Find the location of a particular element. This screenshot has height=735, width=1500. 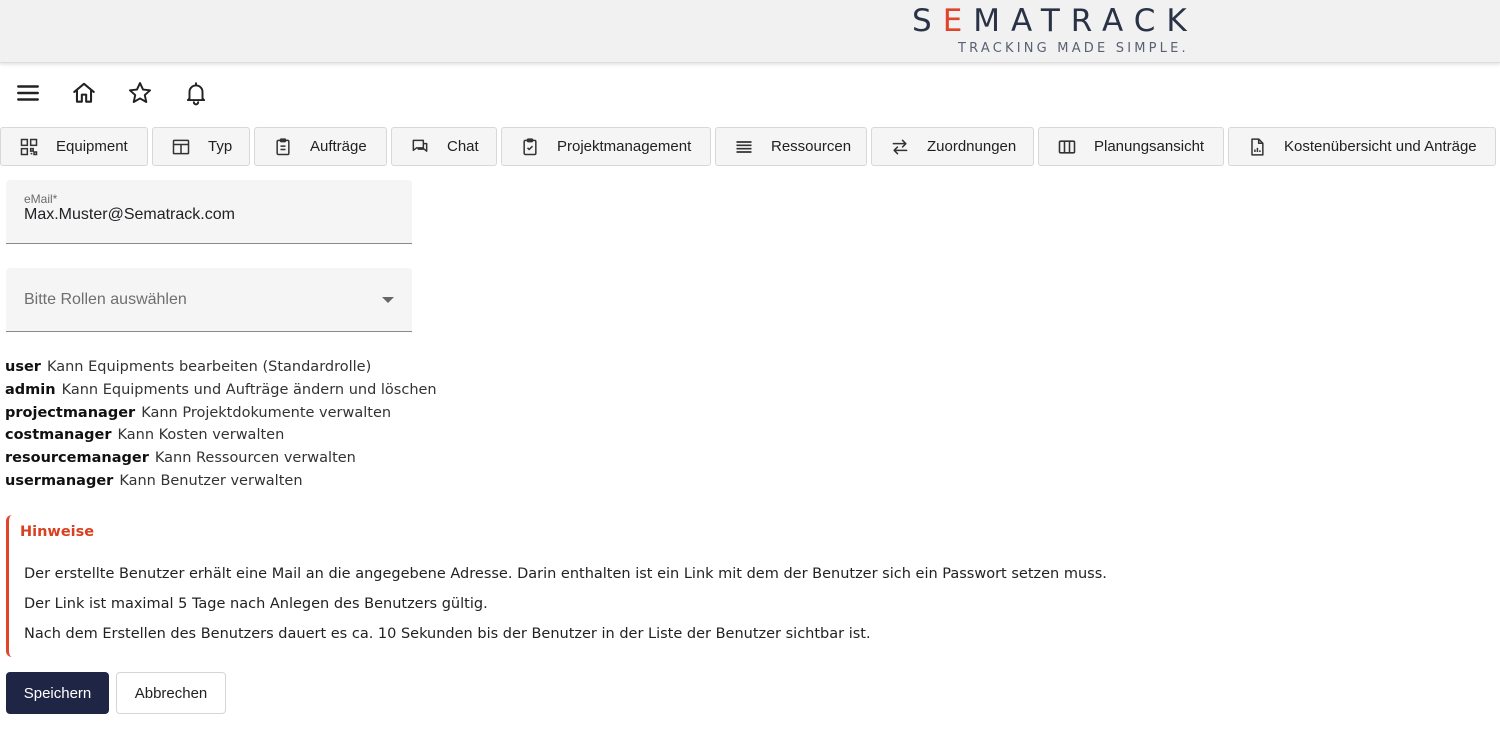

nav-projektmanagement: Projektmanagement is located at coordinates (606, 146).